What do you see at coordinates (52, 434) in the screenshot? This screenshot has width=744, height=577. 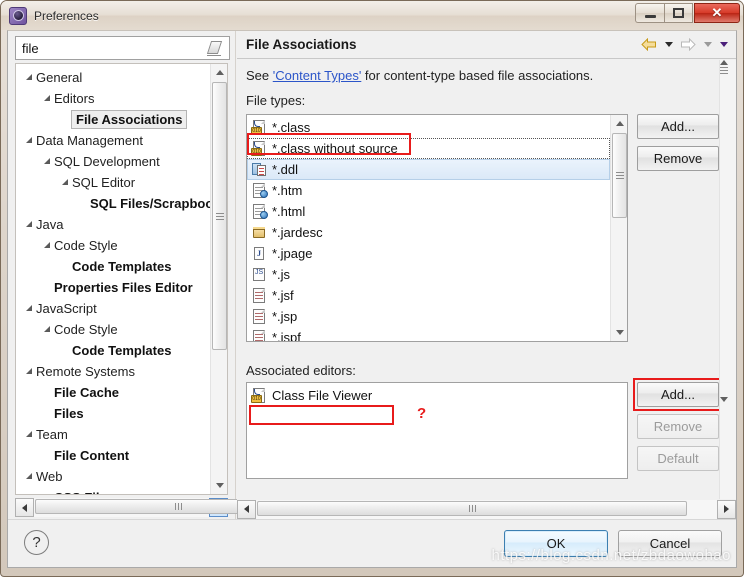 I see `sidebar-item-label: Team` at bounding box center [52, 434].